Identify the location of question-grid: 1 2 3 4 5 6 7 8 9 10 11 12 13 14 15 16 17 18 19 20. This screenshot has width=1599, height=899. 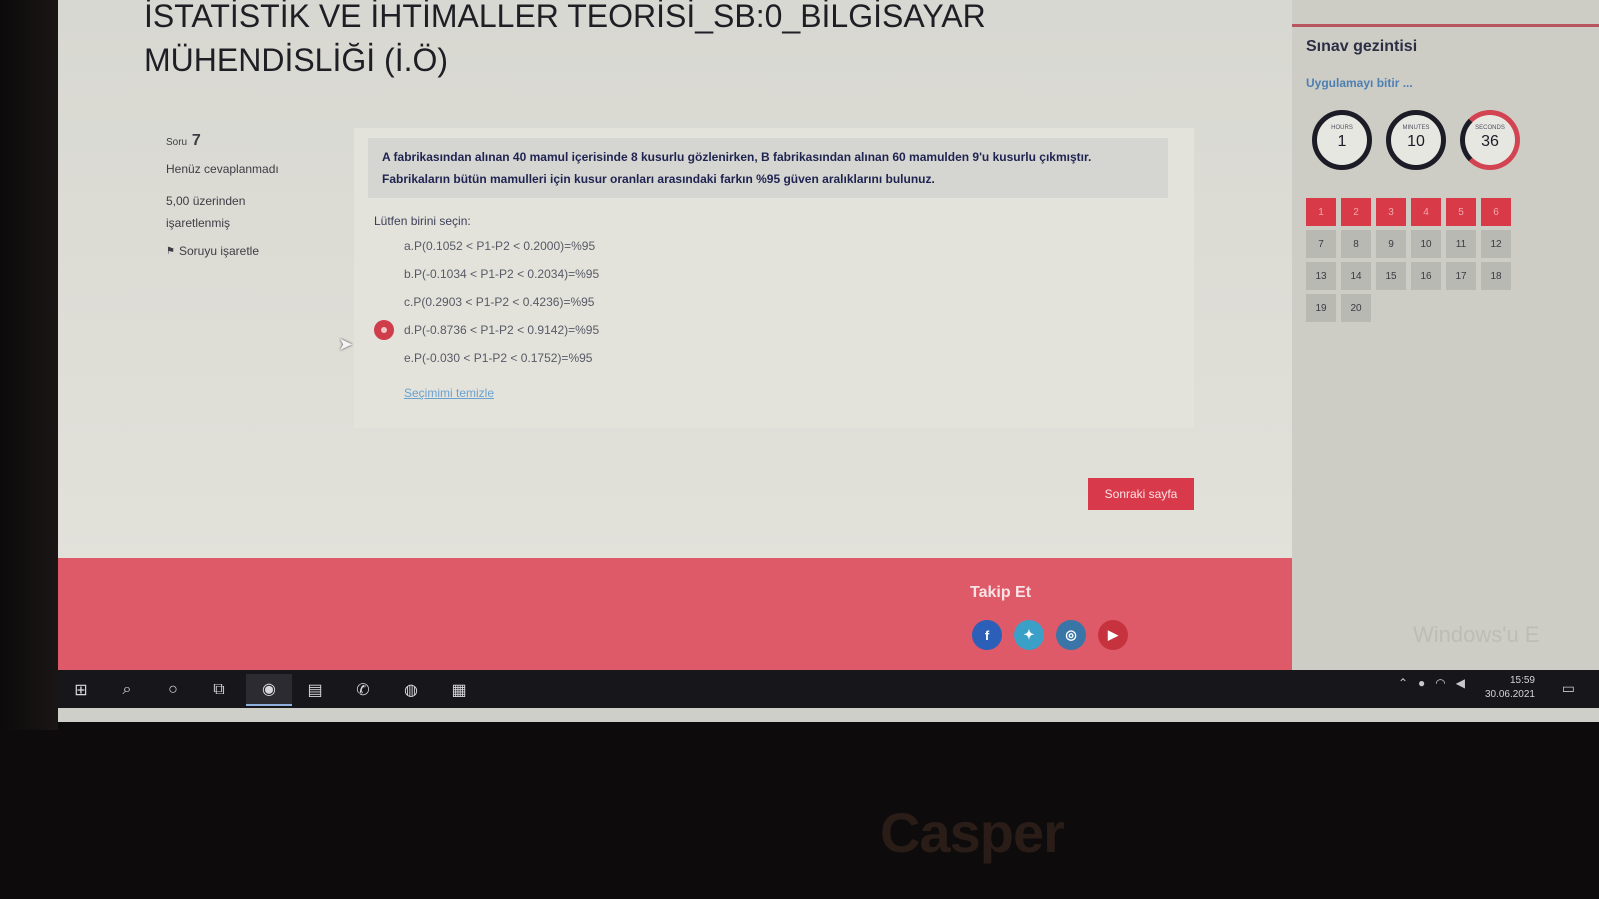
(1408, 260).